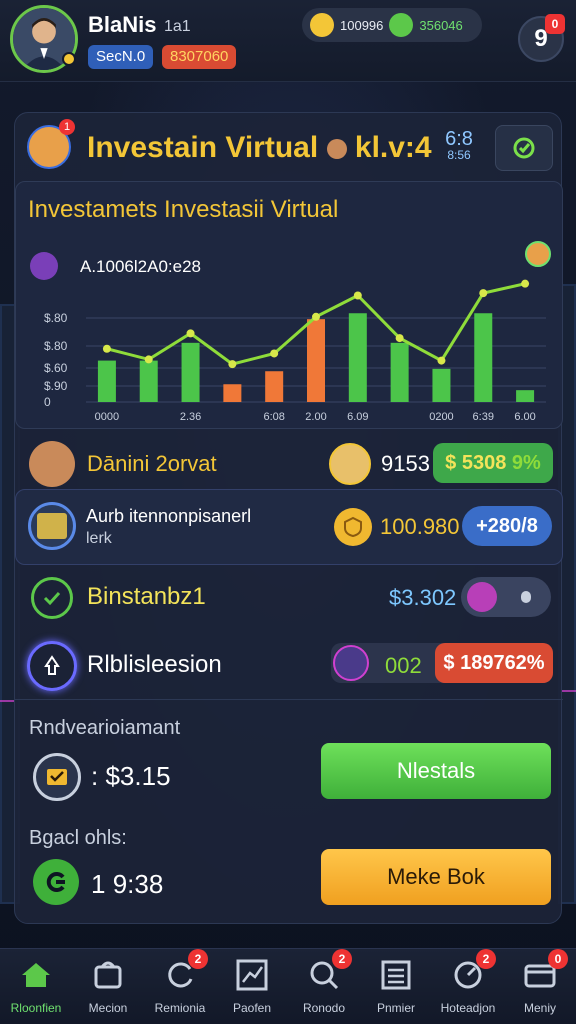 This screenshot has width=576, height=1024. I want to click on chart-x-tick: 6:08, so click(273, 417).